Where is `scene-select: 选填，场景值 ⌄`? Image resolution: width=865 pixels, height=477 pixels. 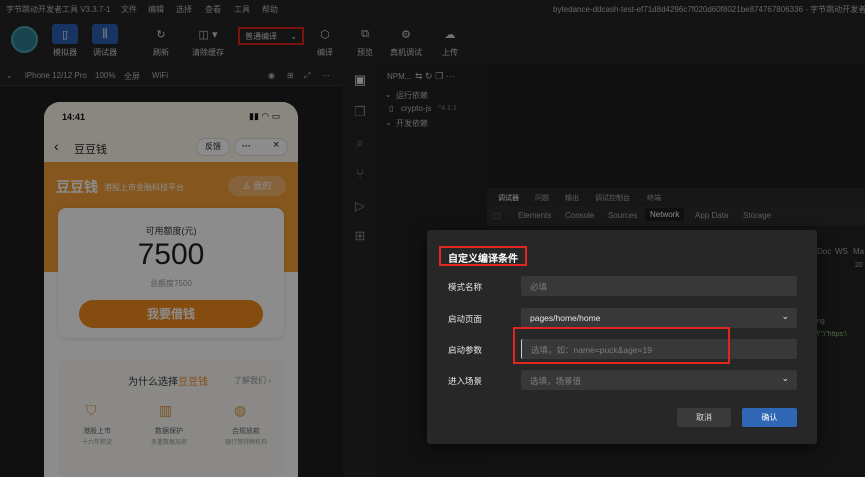
scene-select: 选填，场景值 ⌄ is located at coordinates (659, 380).